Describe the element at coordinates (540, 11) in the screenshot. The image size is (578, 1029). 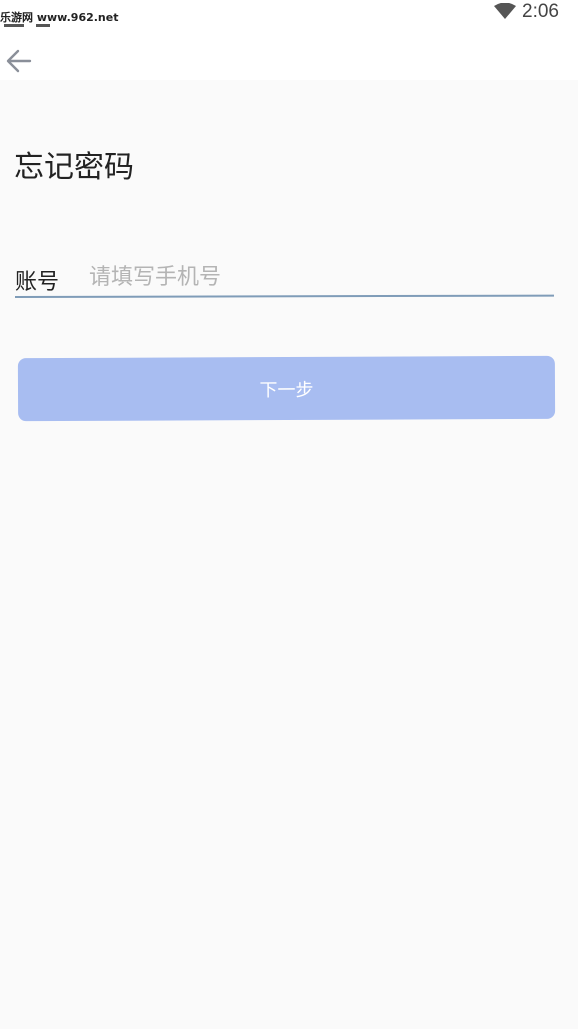
I see `status-clock: 2:06` at that location.